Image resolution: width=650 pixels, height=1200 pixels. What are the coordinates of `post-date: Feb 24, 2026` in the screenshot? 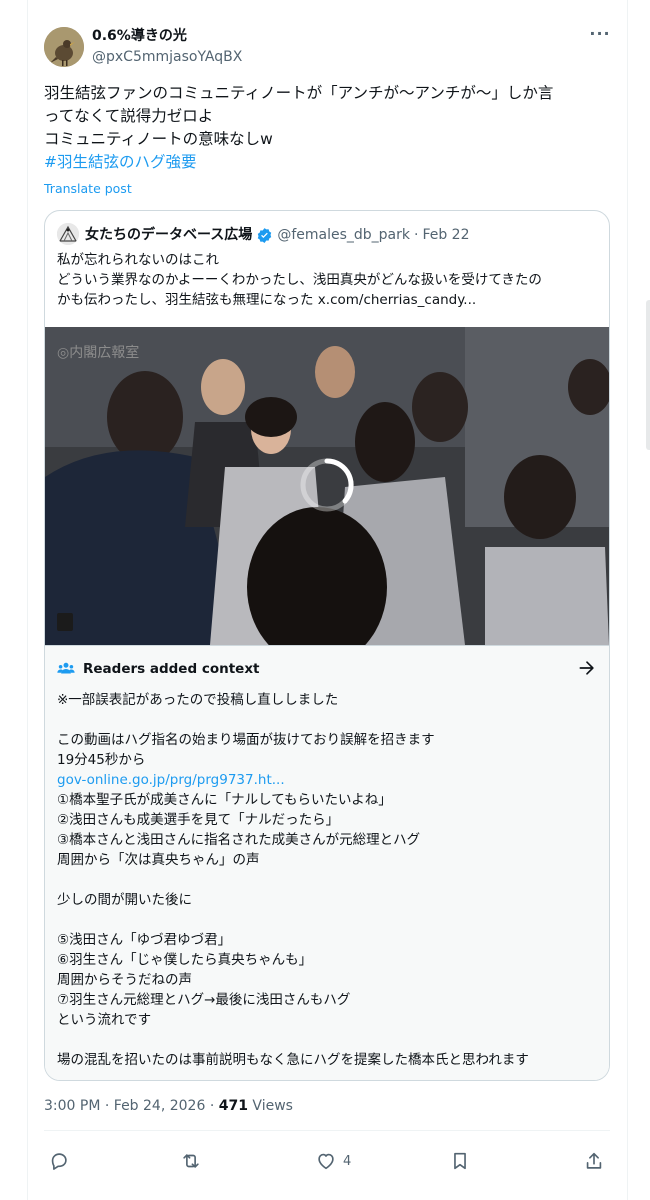 It's located at (160, 1106).